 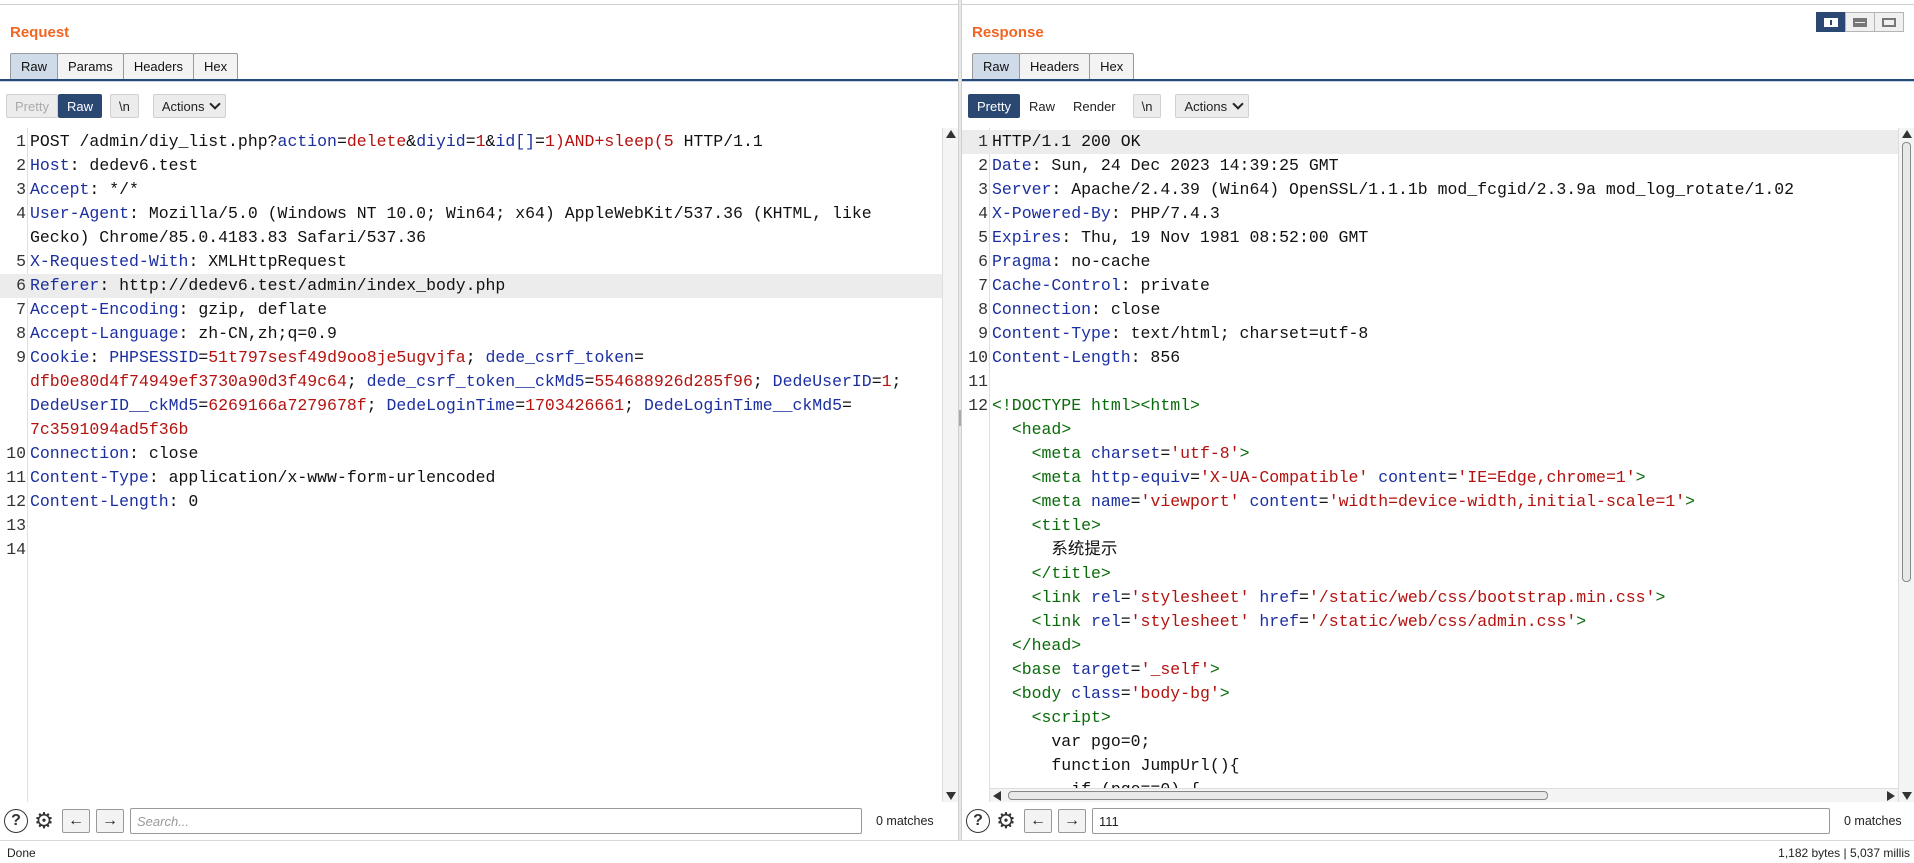 What do you see at coordinates (21, 189) in the screenshot?
I see `line-number: 3` at bounding box center [21, 189].